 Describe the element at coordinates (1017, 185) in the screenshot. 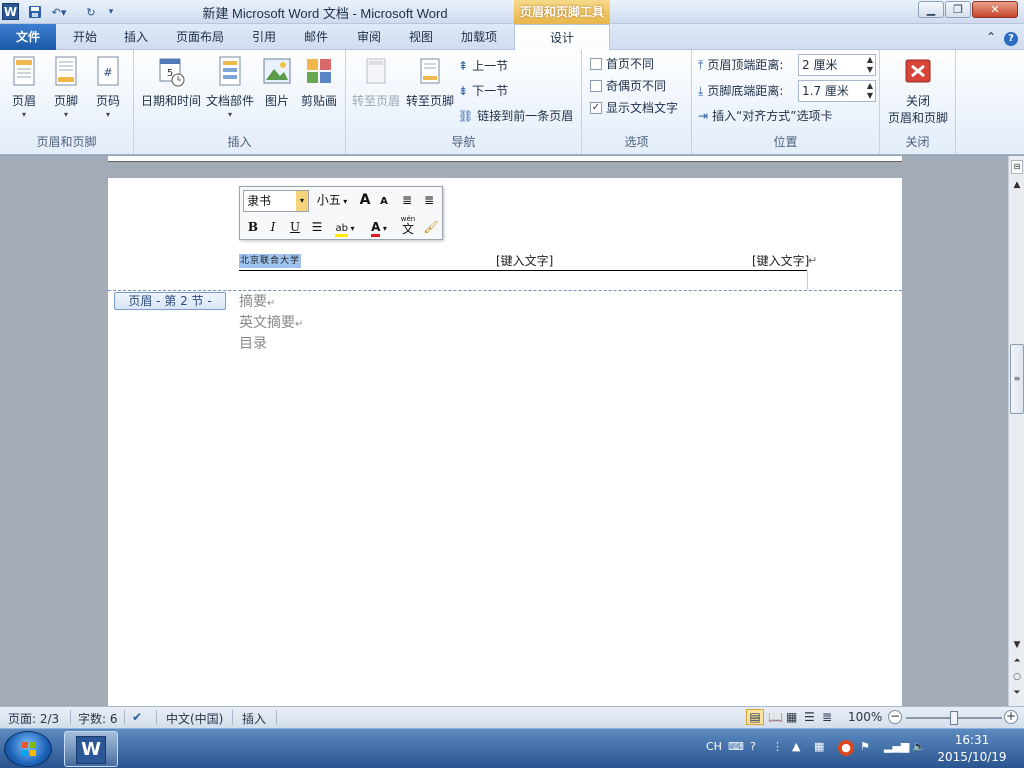

I see `scroll-up-icon: ▲` at that location.